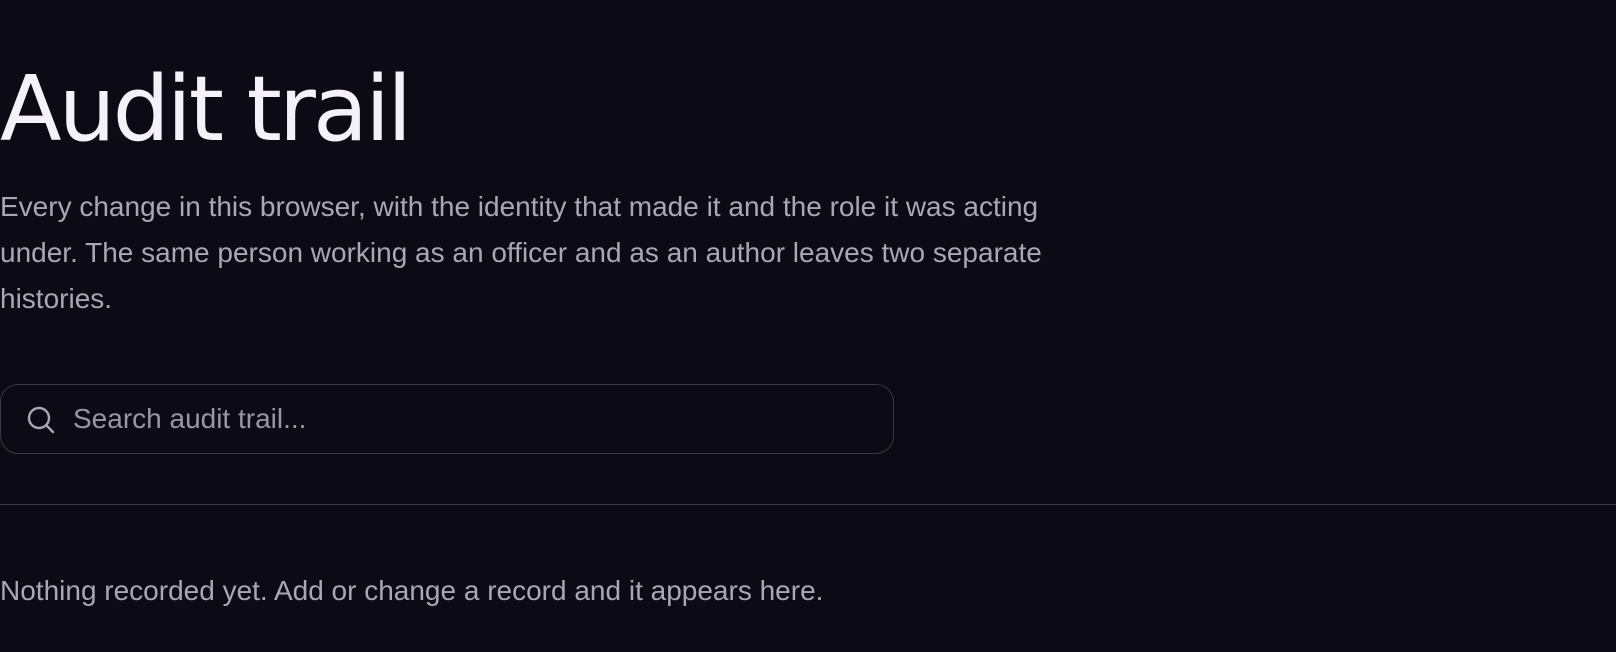 Image resolution: width=1616 pixels, height=652 pixels. What do you see at coordinates (206, 109) in the screenshot?
I see `page-title: Audit trail` at bounding box center [206, 109].